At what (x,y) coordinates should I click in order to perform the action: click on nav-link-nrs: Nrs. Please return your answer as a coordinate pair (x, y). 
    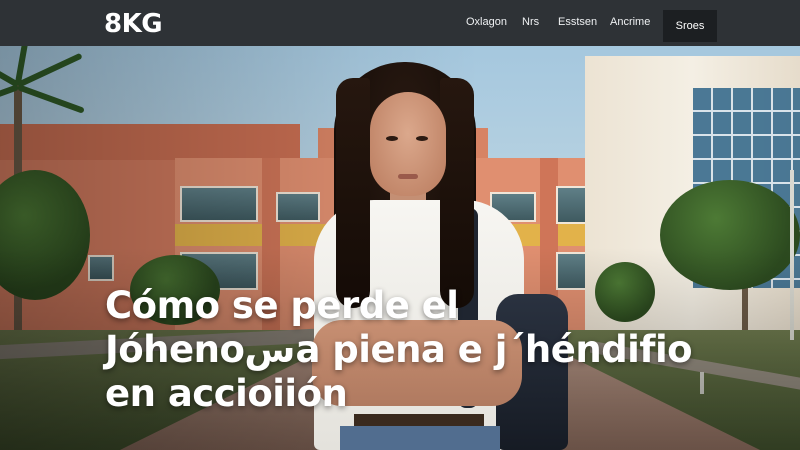
    Looking at the image, I should click on (530, 22).